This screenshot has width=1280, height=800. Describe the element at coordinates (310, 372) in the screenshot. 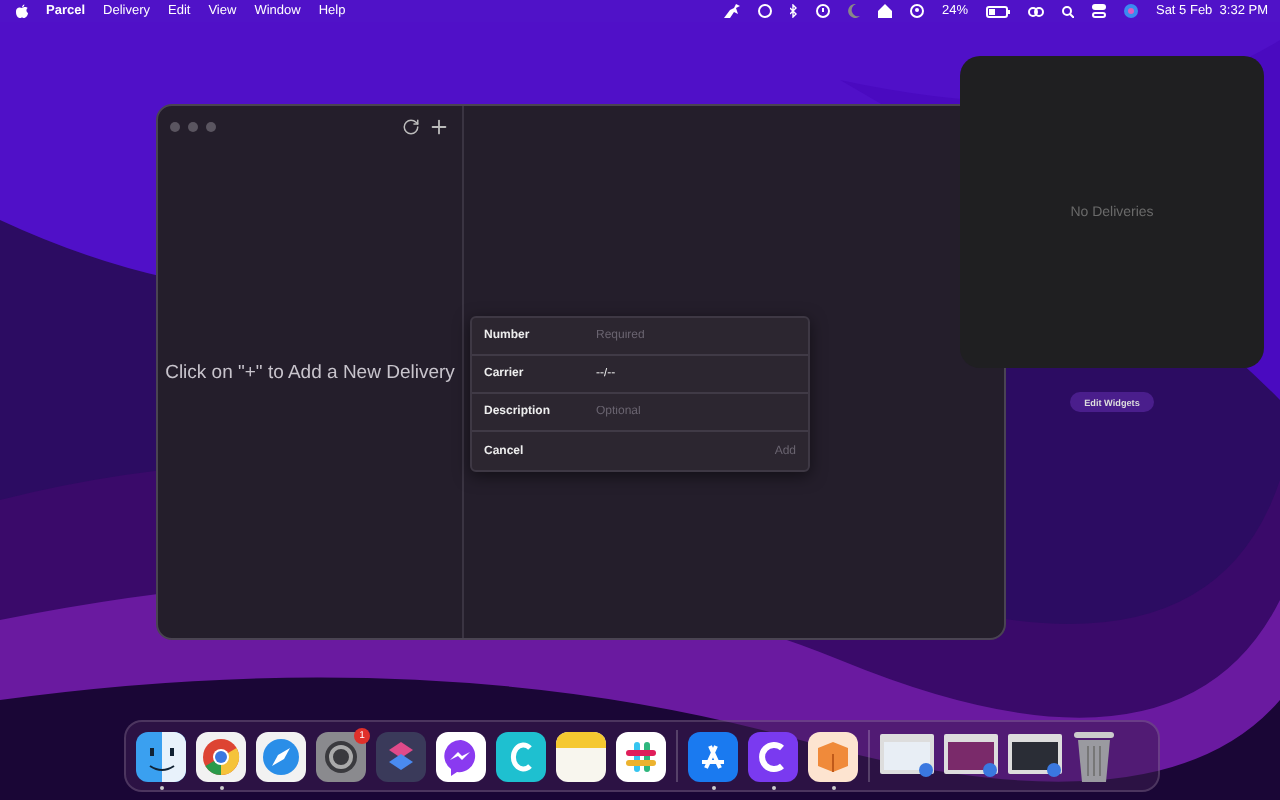

I see `empty-hint: Click on "+" to Add a New Delivery` at that location.